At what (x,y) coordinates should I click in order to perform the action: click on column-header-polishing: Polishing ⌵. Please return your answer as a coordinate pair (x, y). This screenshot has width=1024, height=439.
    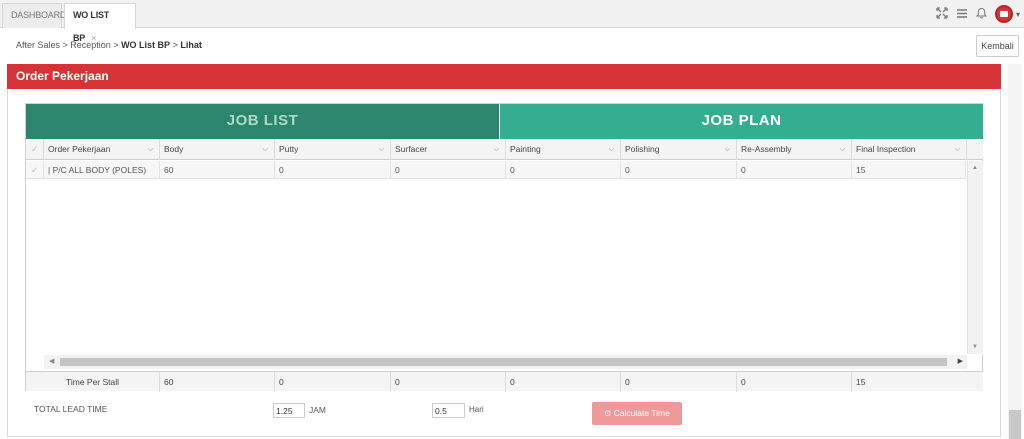
    Looking at the image, I should click on (679, 149).